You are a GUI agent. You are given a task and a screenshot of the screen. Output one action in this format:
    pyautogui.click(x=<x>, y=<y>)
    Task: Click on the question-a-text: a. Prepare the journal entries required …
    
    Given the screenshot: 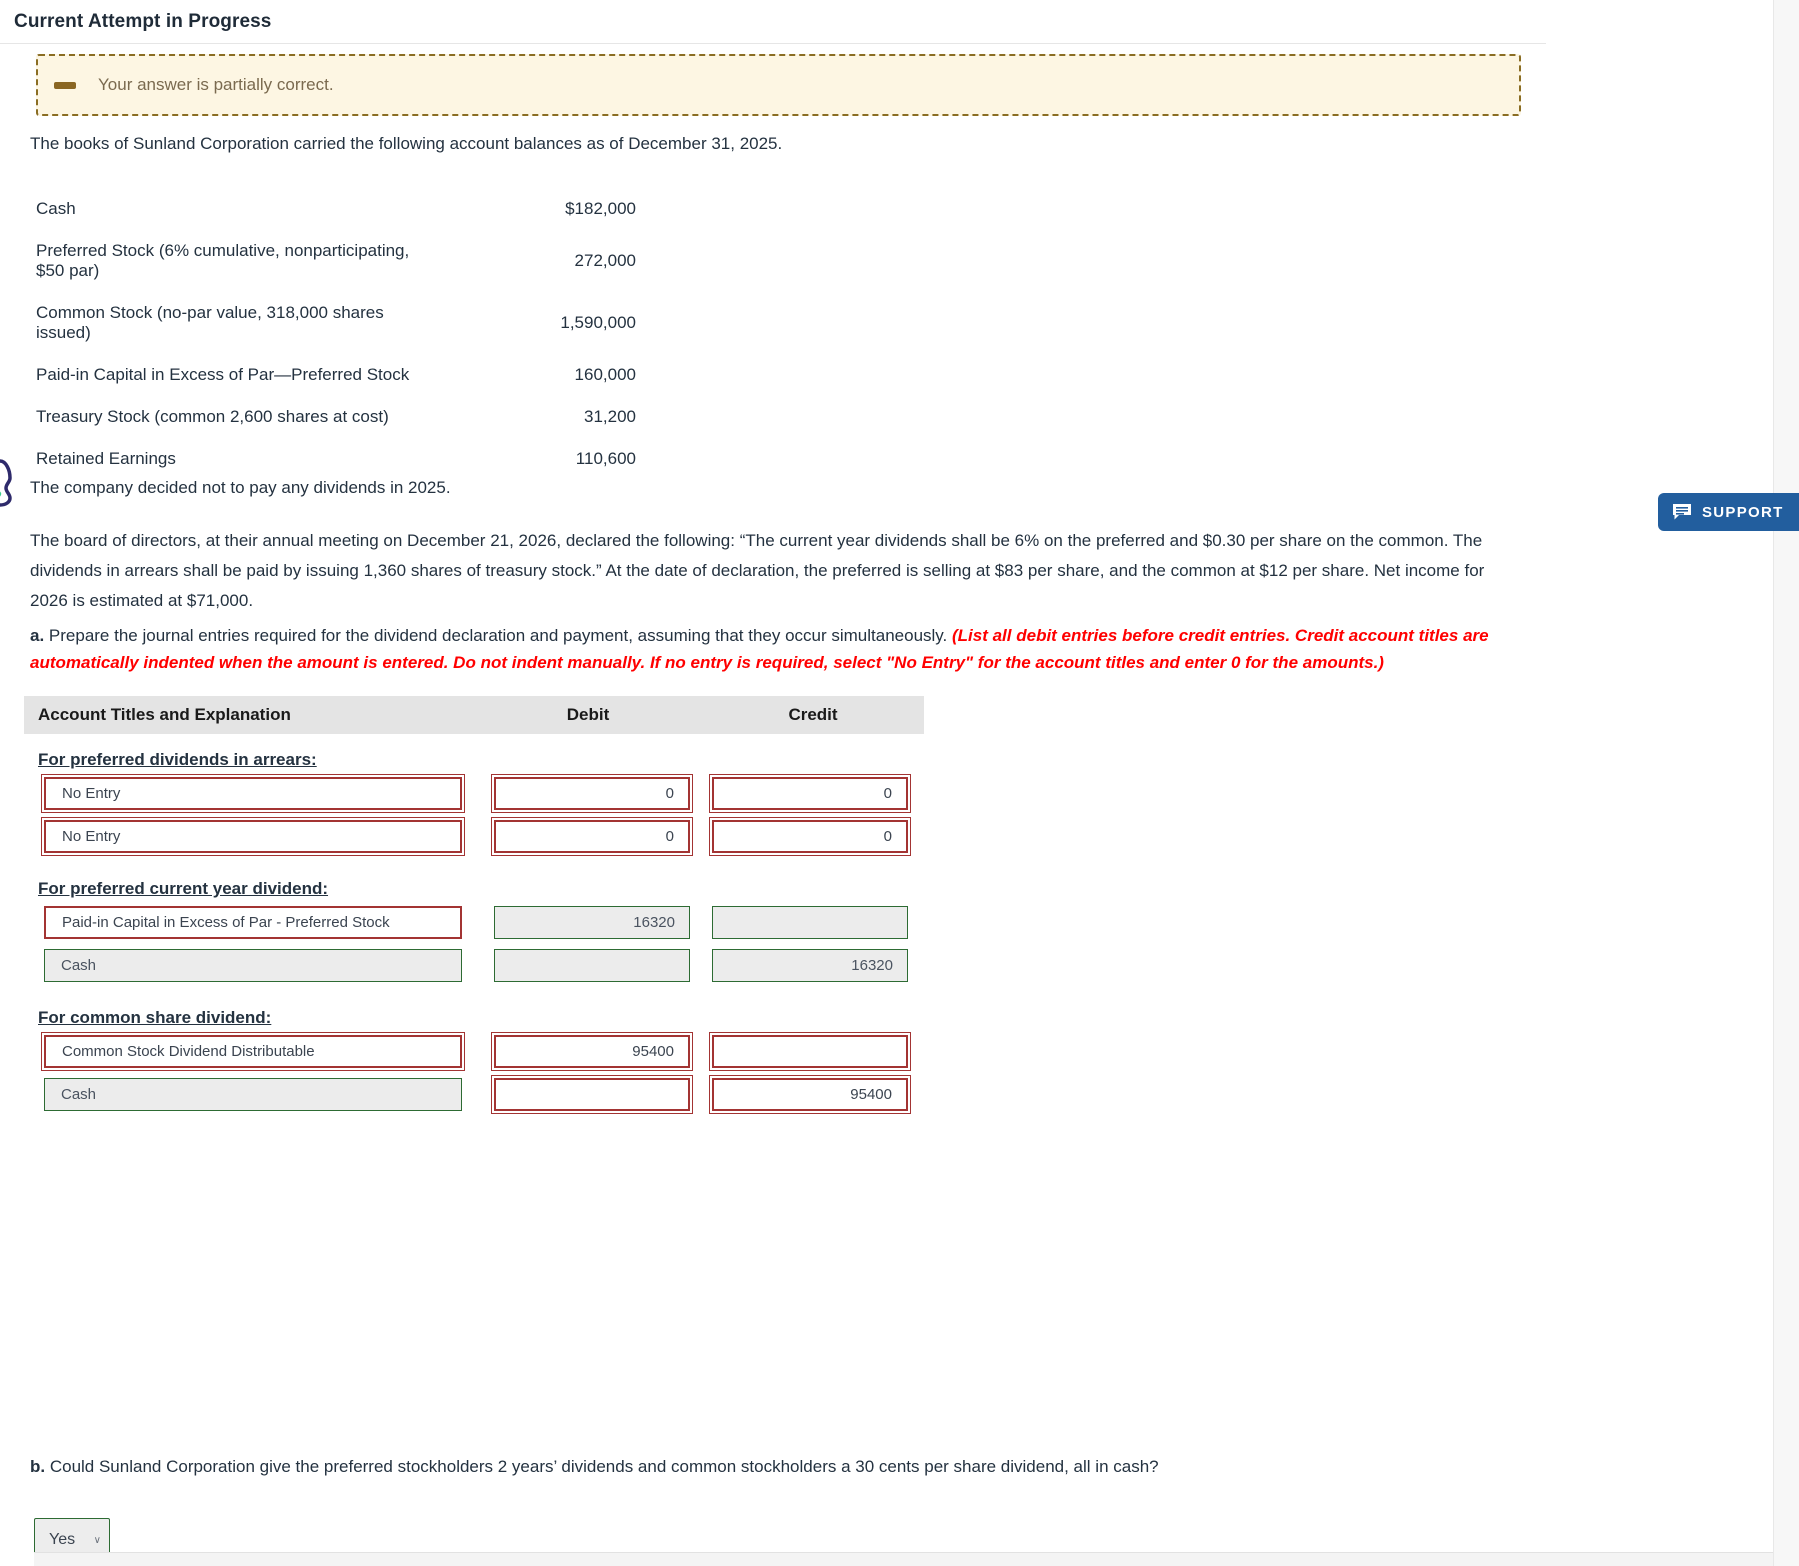 What is the action you would take?
    pyautogui.click(x=776, y=649)
    